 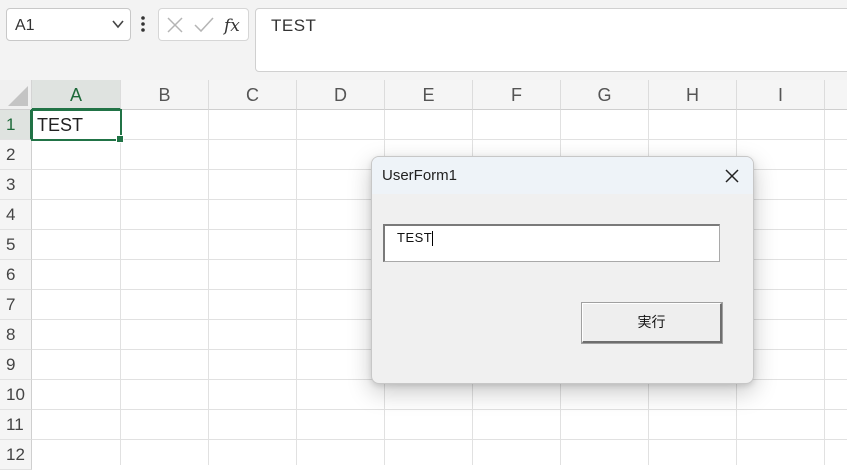 What do you see at coordinates (781, 95) in the screenshot?
I see `column-header-i: I` at bounding box center [781, 95].